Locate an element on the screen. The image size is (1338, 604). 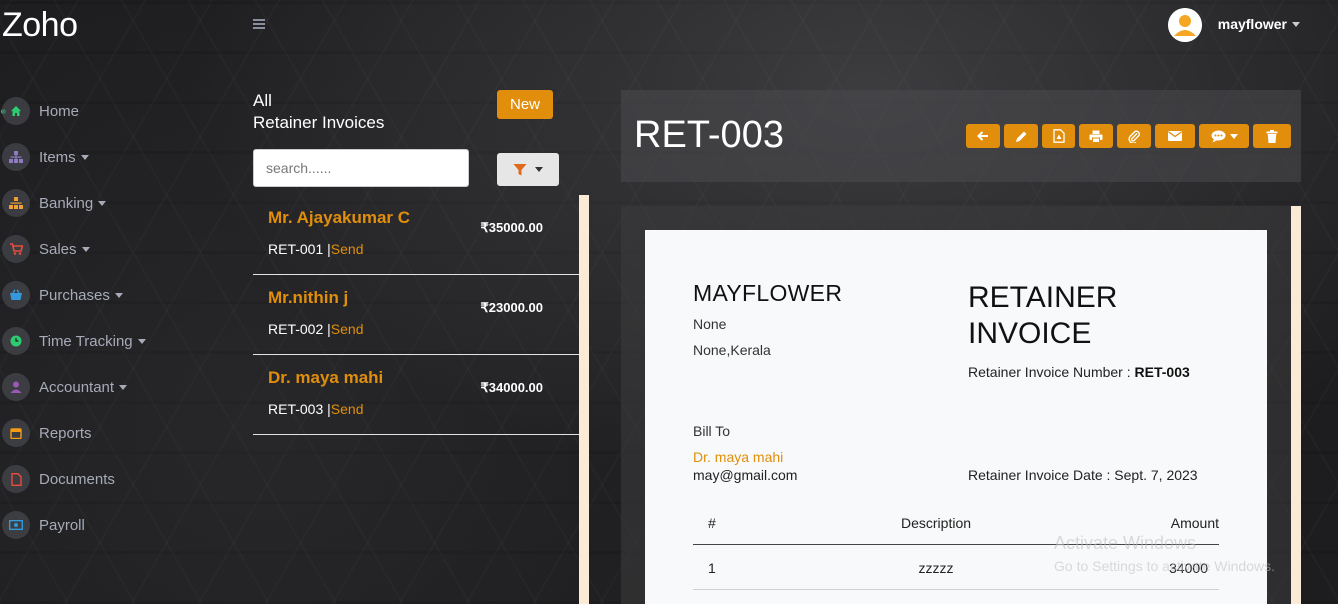
list-title: All Retainer Invoices is located at coordinates (318, 112).